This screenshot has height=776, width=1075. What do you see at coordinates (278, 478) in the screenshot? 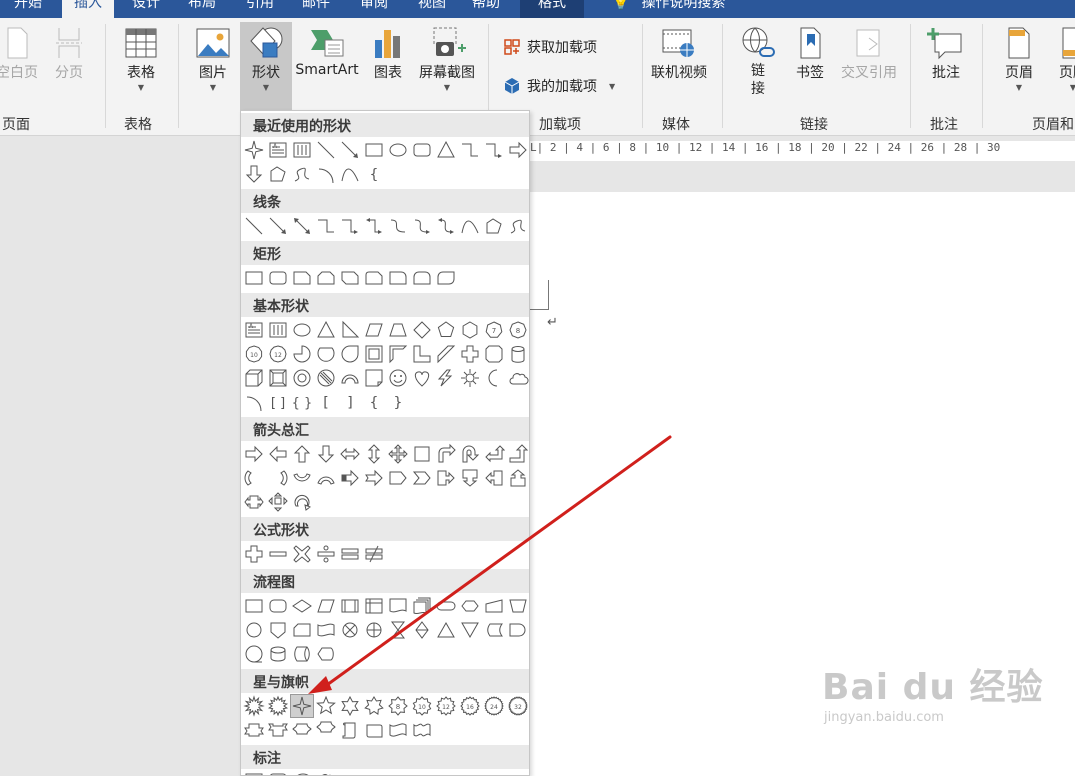
I see `curved-left-shape-icon` at bounding box center [278, 478].